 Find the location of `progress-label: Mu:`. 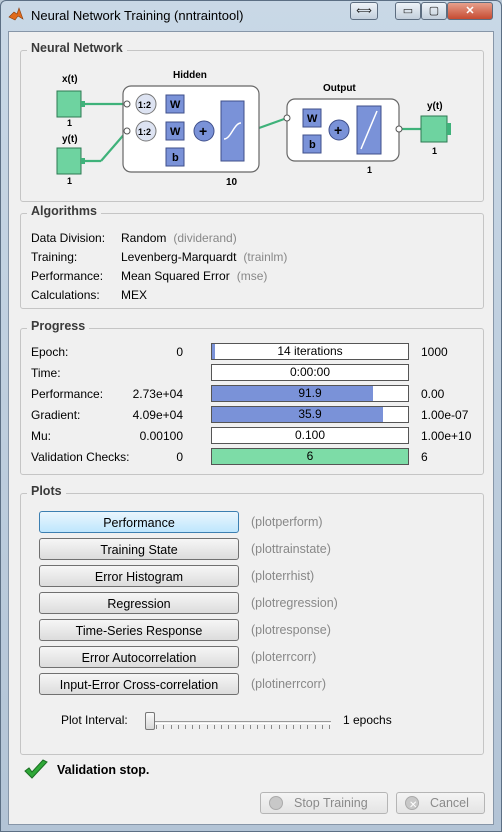

progress-label: Mu: is located at coordinates (41, 436).